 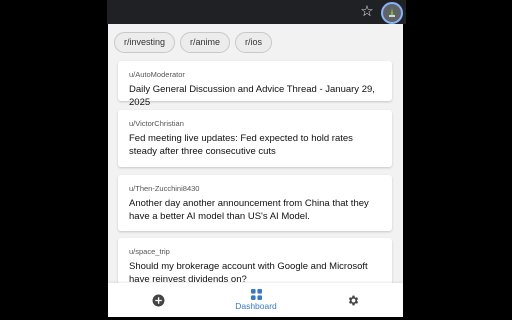 What do you see at coordinates (164, 188) in the screenshot?
I see `post-author: u/Then-Zucchini8430` at bounding box center [164, 188].